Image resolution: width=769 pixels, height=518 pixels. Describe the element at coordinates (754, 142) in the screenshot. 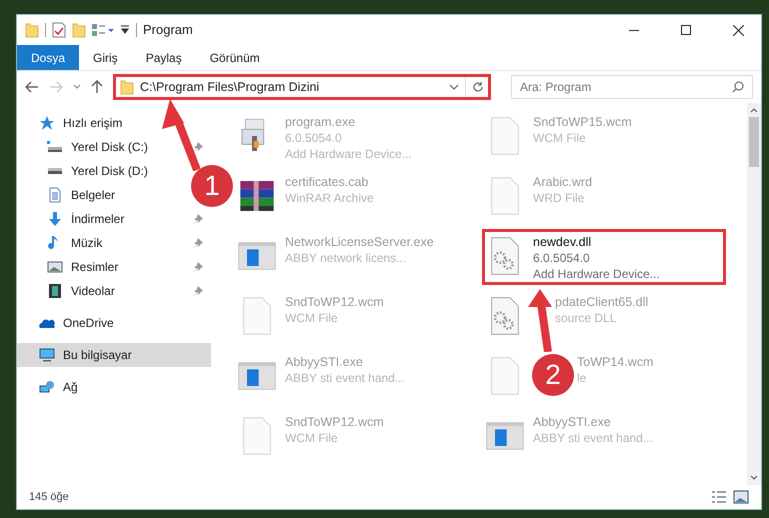

I see `scroll-thumb` at that location.